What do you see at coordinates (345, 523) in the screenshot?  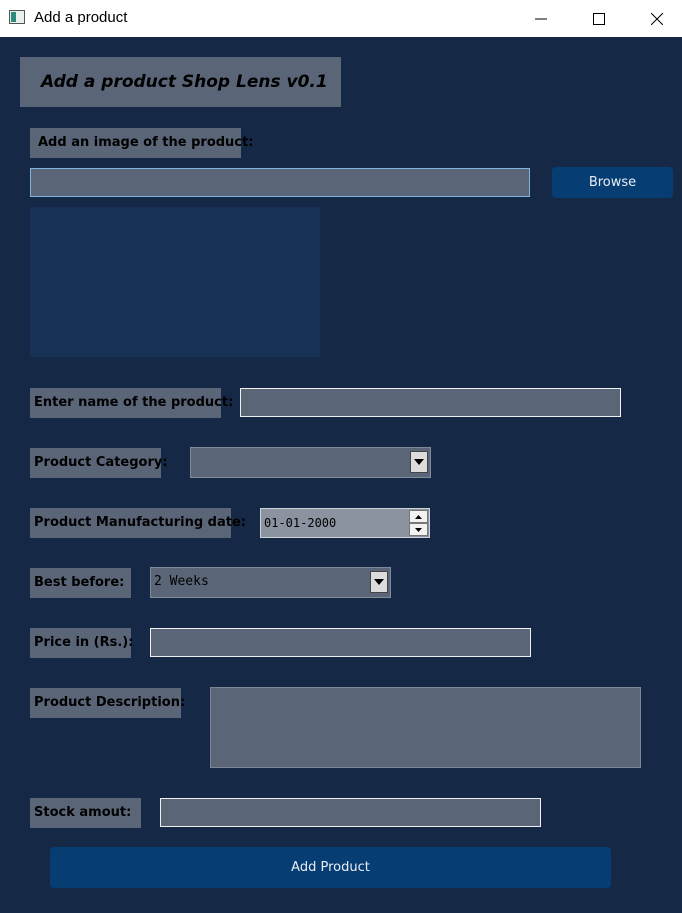 I see `manufacturing-date-input: 01-01-2000` at bounding box center [345, 523].